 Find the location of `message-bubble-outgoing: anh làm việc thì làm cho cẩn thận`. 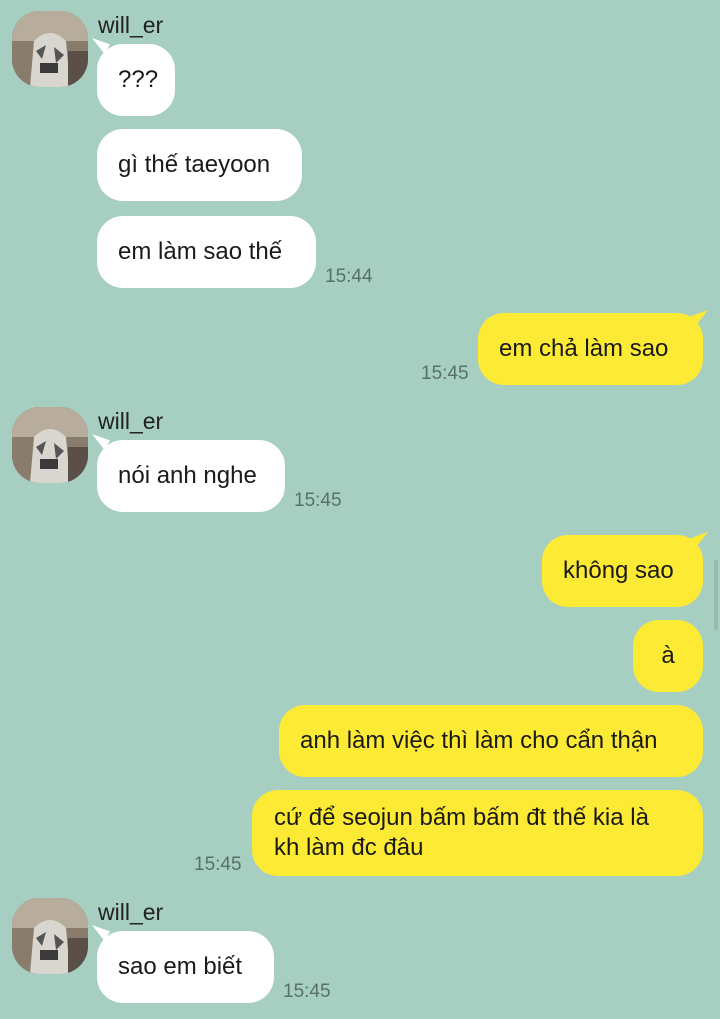

message-bubble-outgoing: anh làm việc thì làm cho cẩn thận is located at coordinates (491, 741).